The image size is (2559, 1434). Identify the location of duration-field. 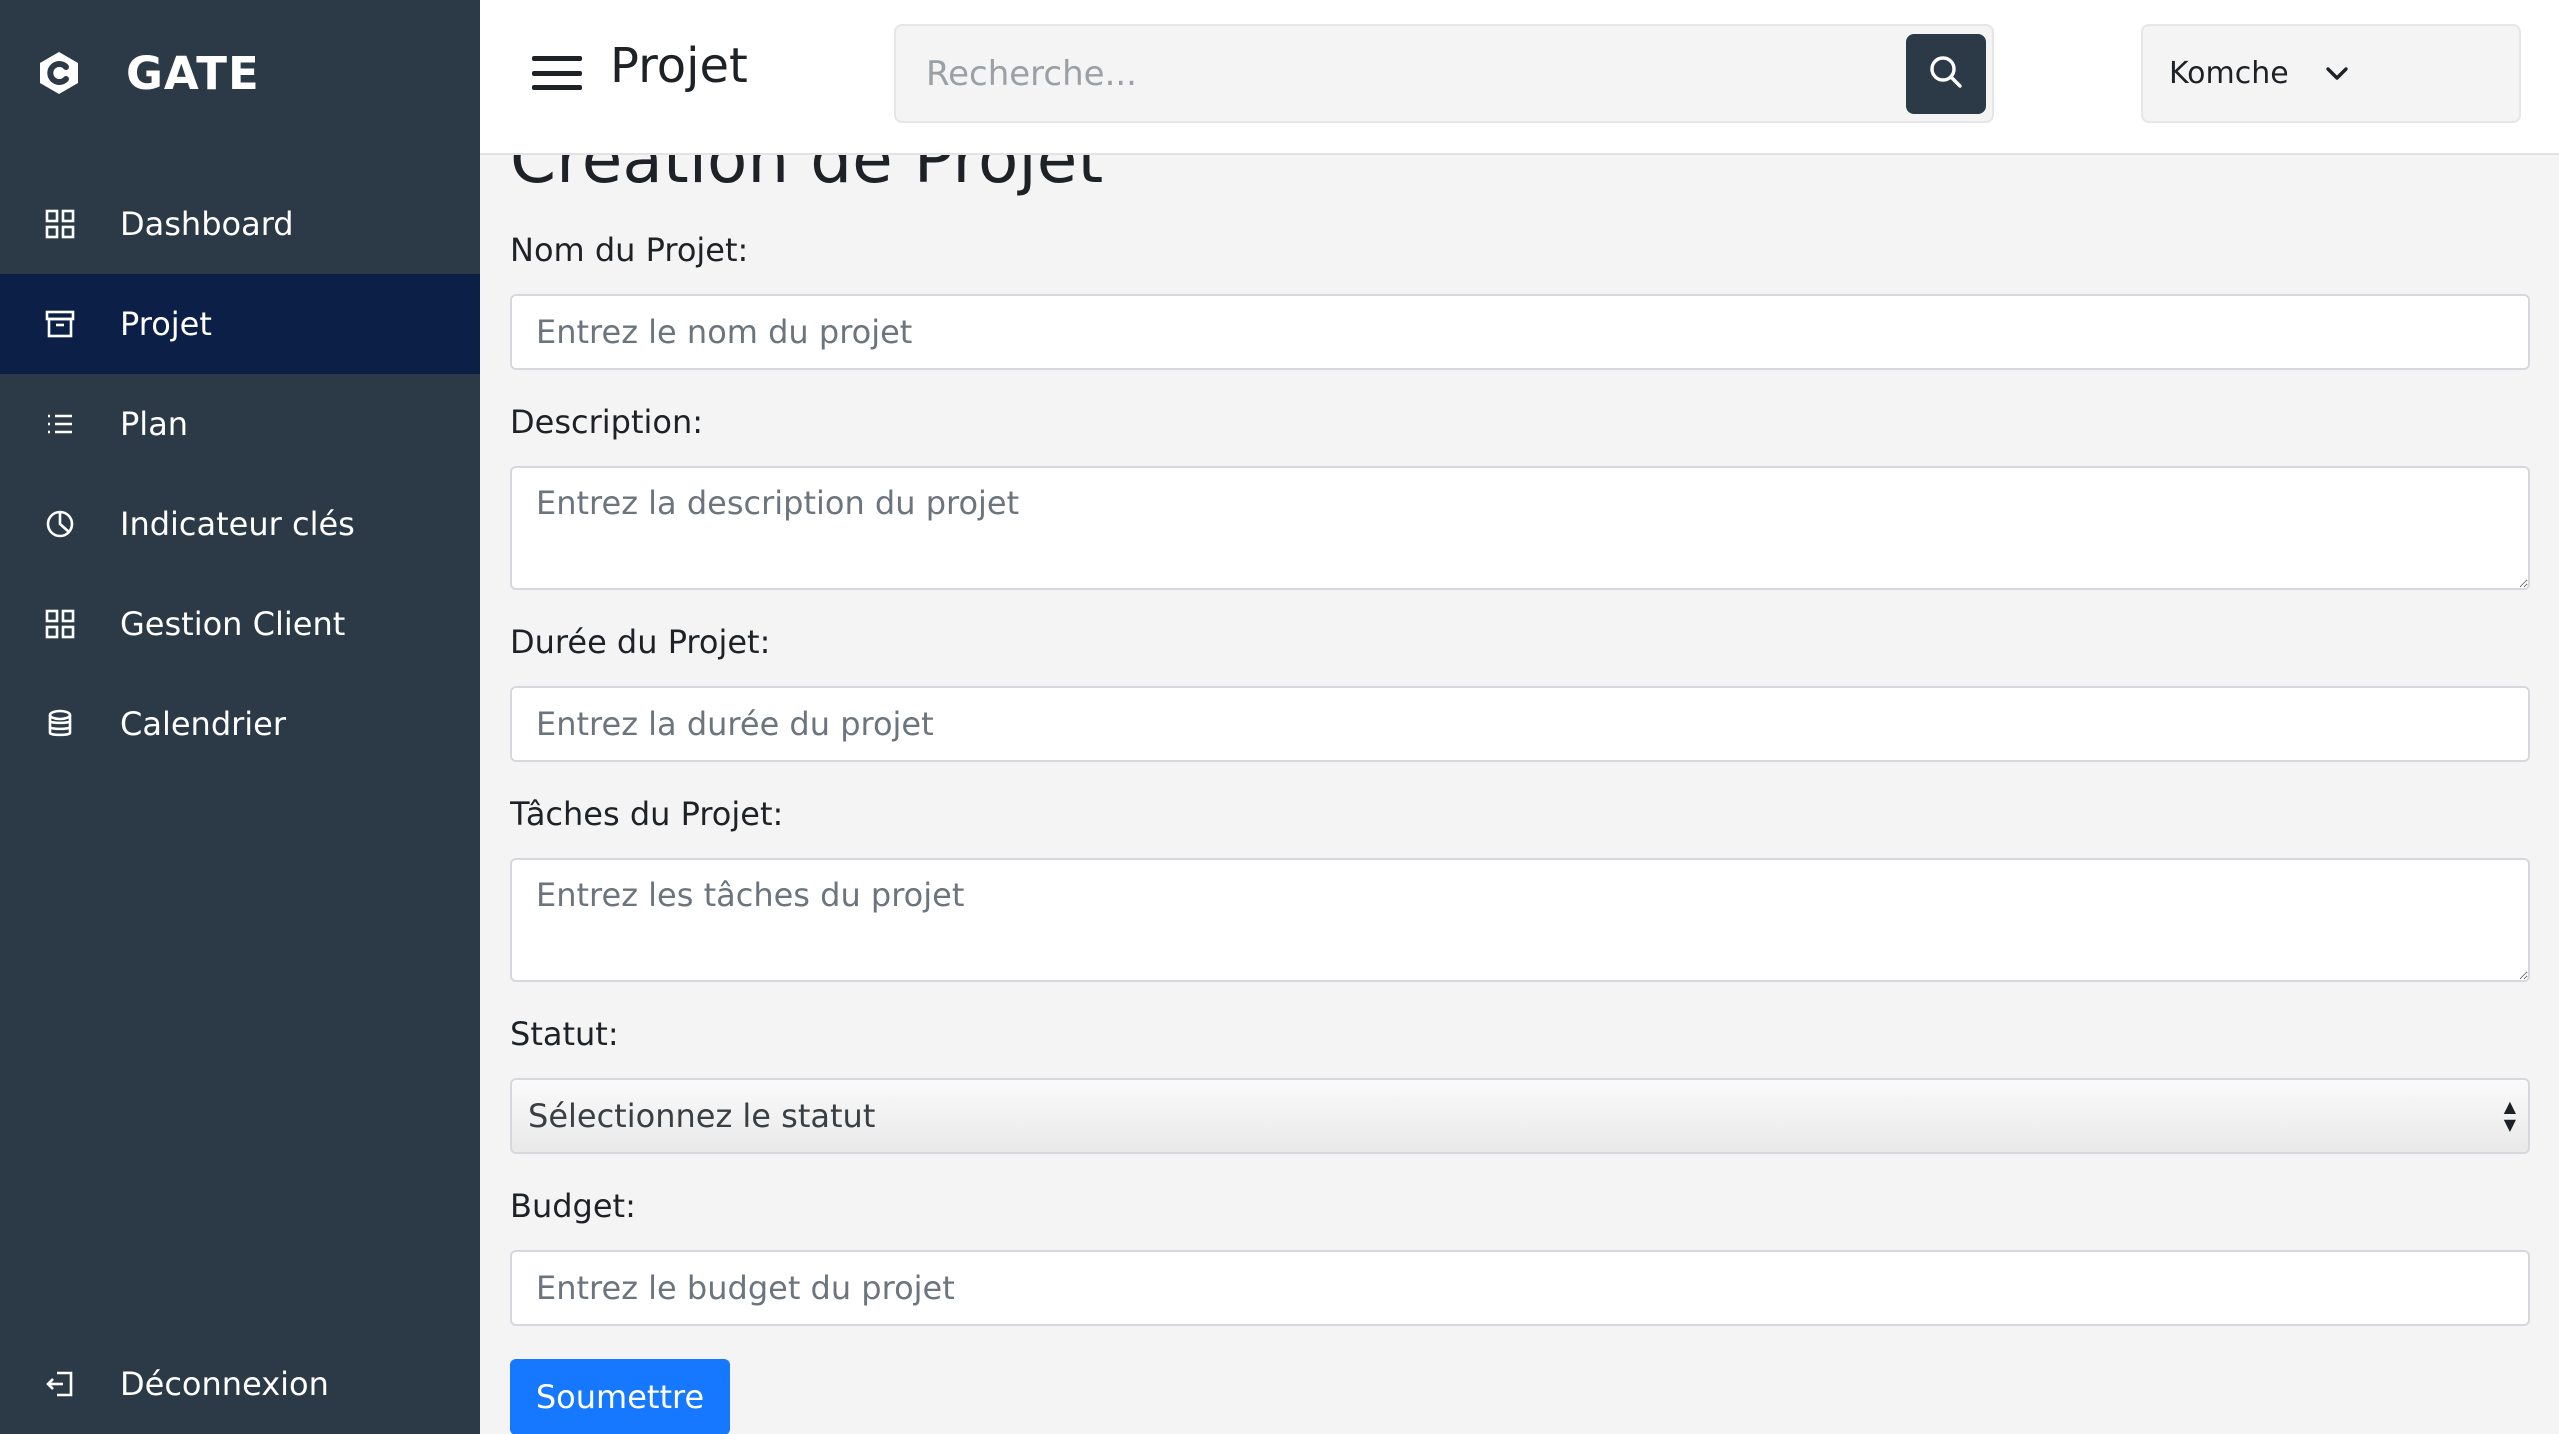
(1520, 724).